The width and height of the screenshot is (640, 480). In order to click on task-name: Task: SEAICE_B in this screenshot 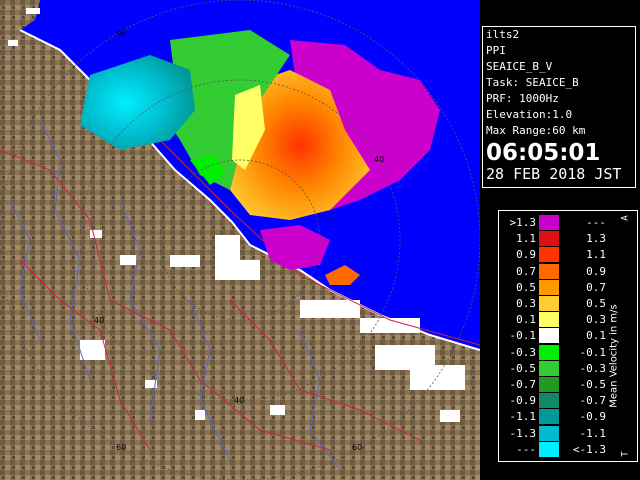, I will do `click(532, 82)`.